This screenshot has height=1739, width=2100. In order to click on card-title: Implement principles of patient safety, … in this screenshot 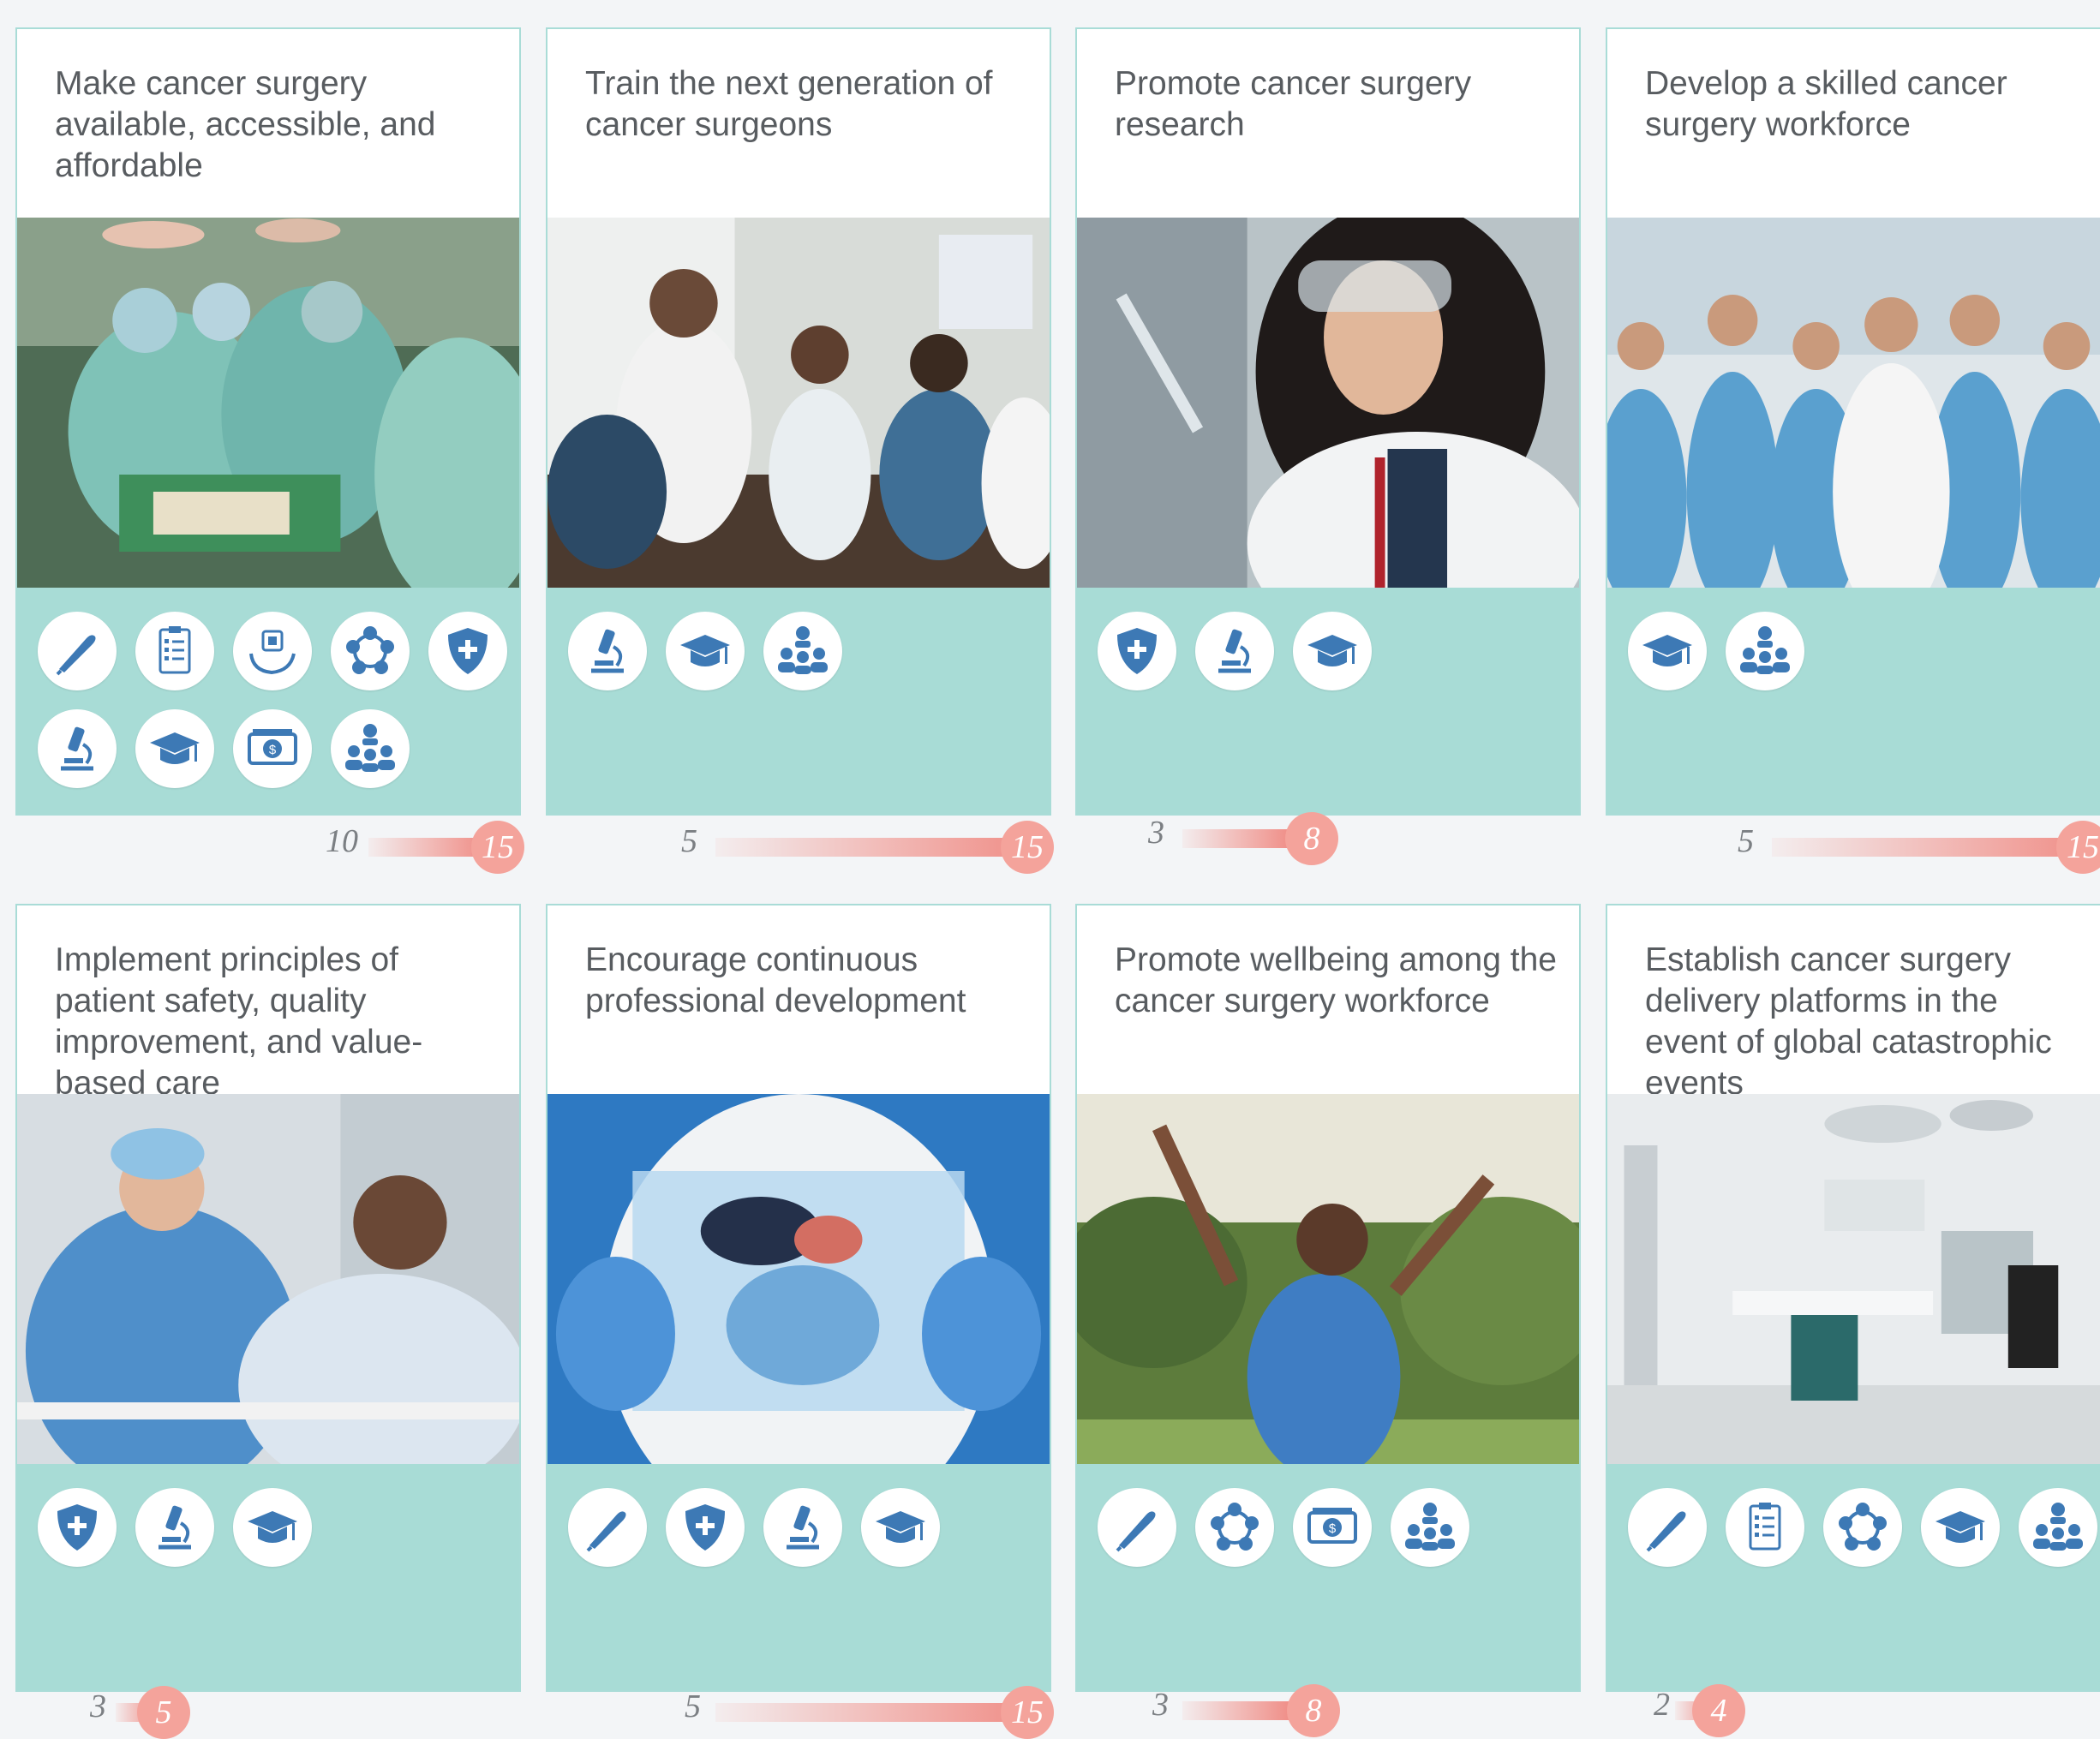, I will do `click(239, 1021)`.